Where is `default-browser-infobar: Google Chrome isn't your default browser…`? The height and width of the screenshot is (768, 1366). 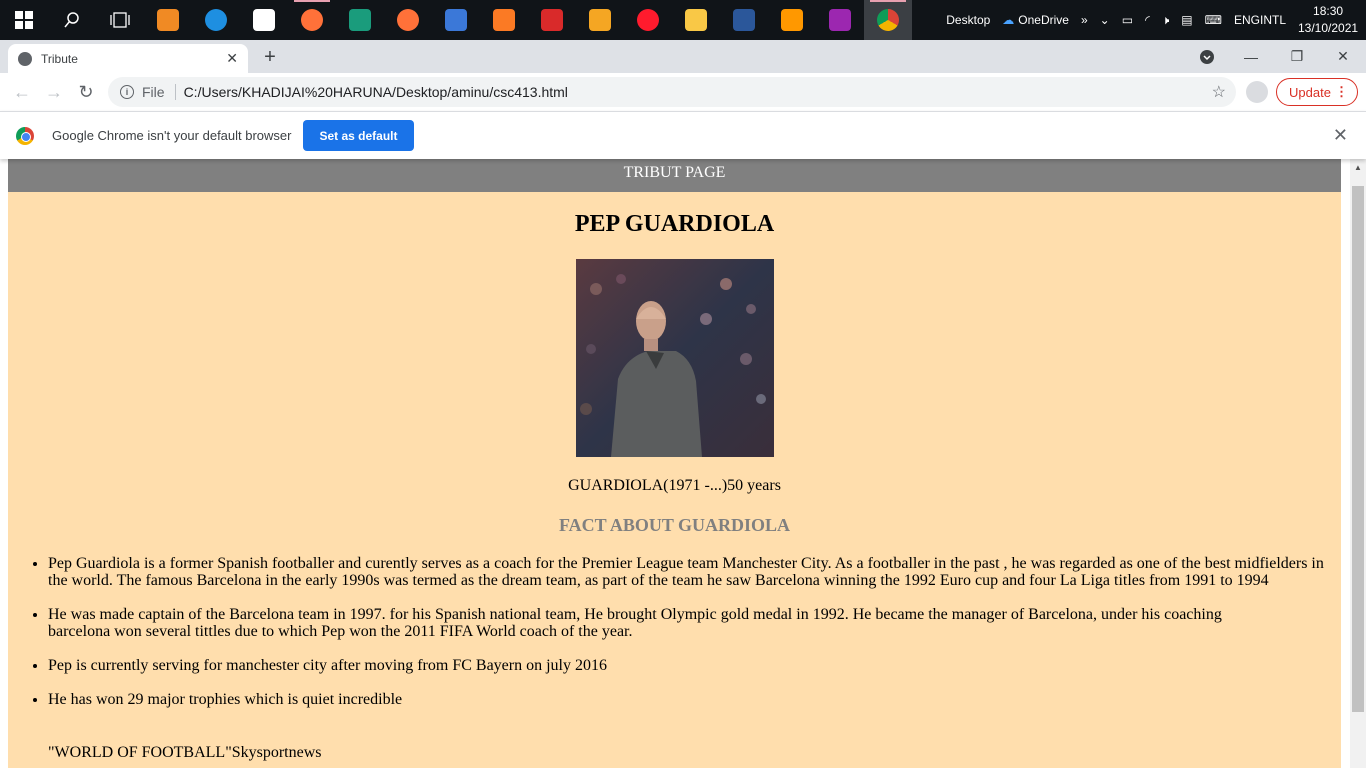
default-browser-infobar: Google Chrome isn't your default browser… is located at coordinates (683, 135).